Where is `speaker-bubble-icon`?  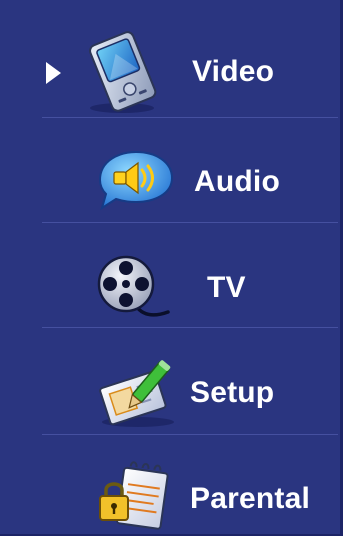 speaker-bubble-icon is located at coordinates (136, 180).